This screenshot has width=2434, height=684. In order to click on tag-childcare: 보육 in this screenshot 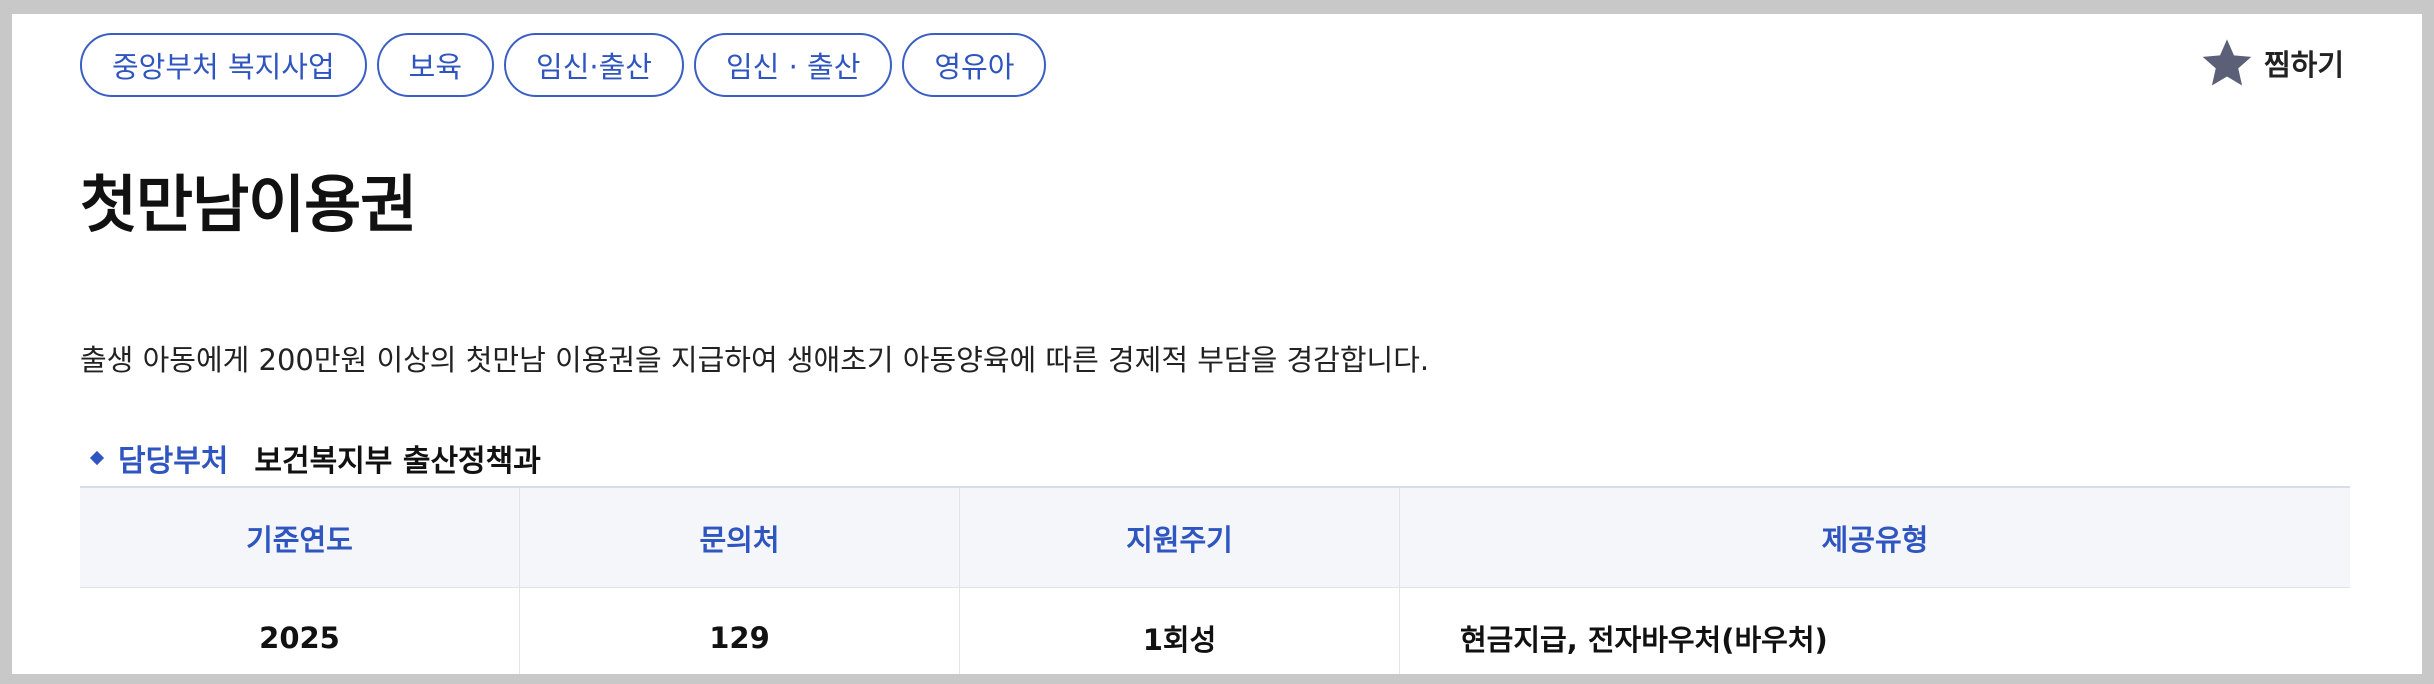, I will do `click(435, 65)`.